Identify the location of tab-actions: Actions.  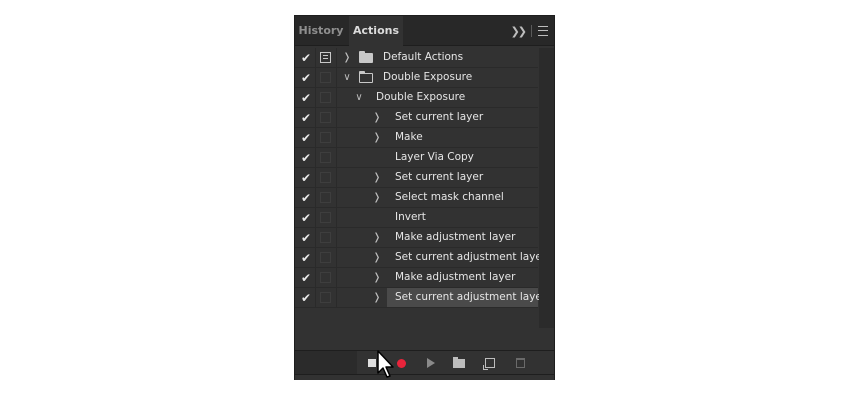
(376, 31).